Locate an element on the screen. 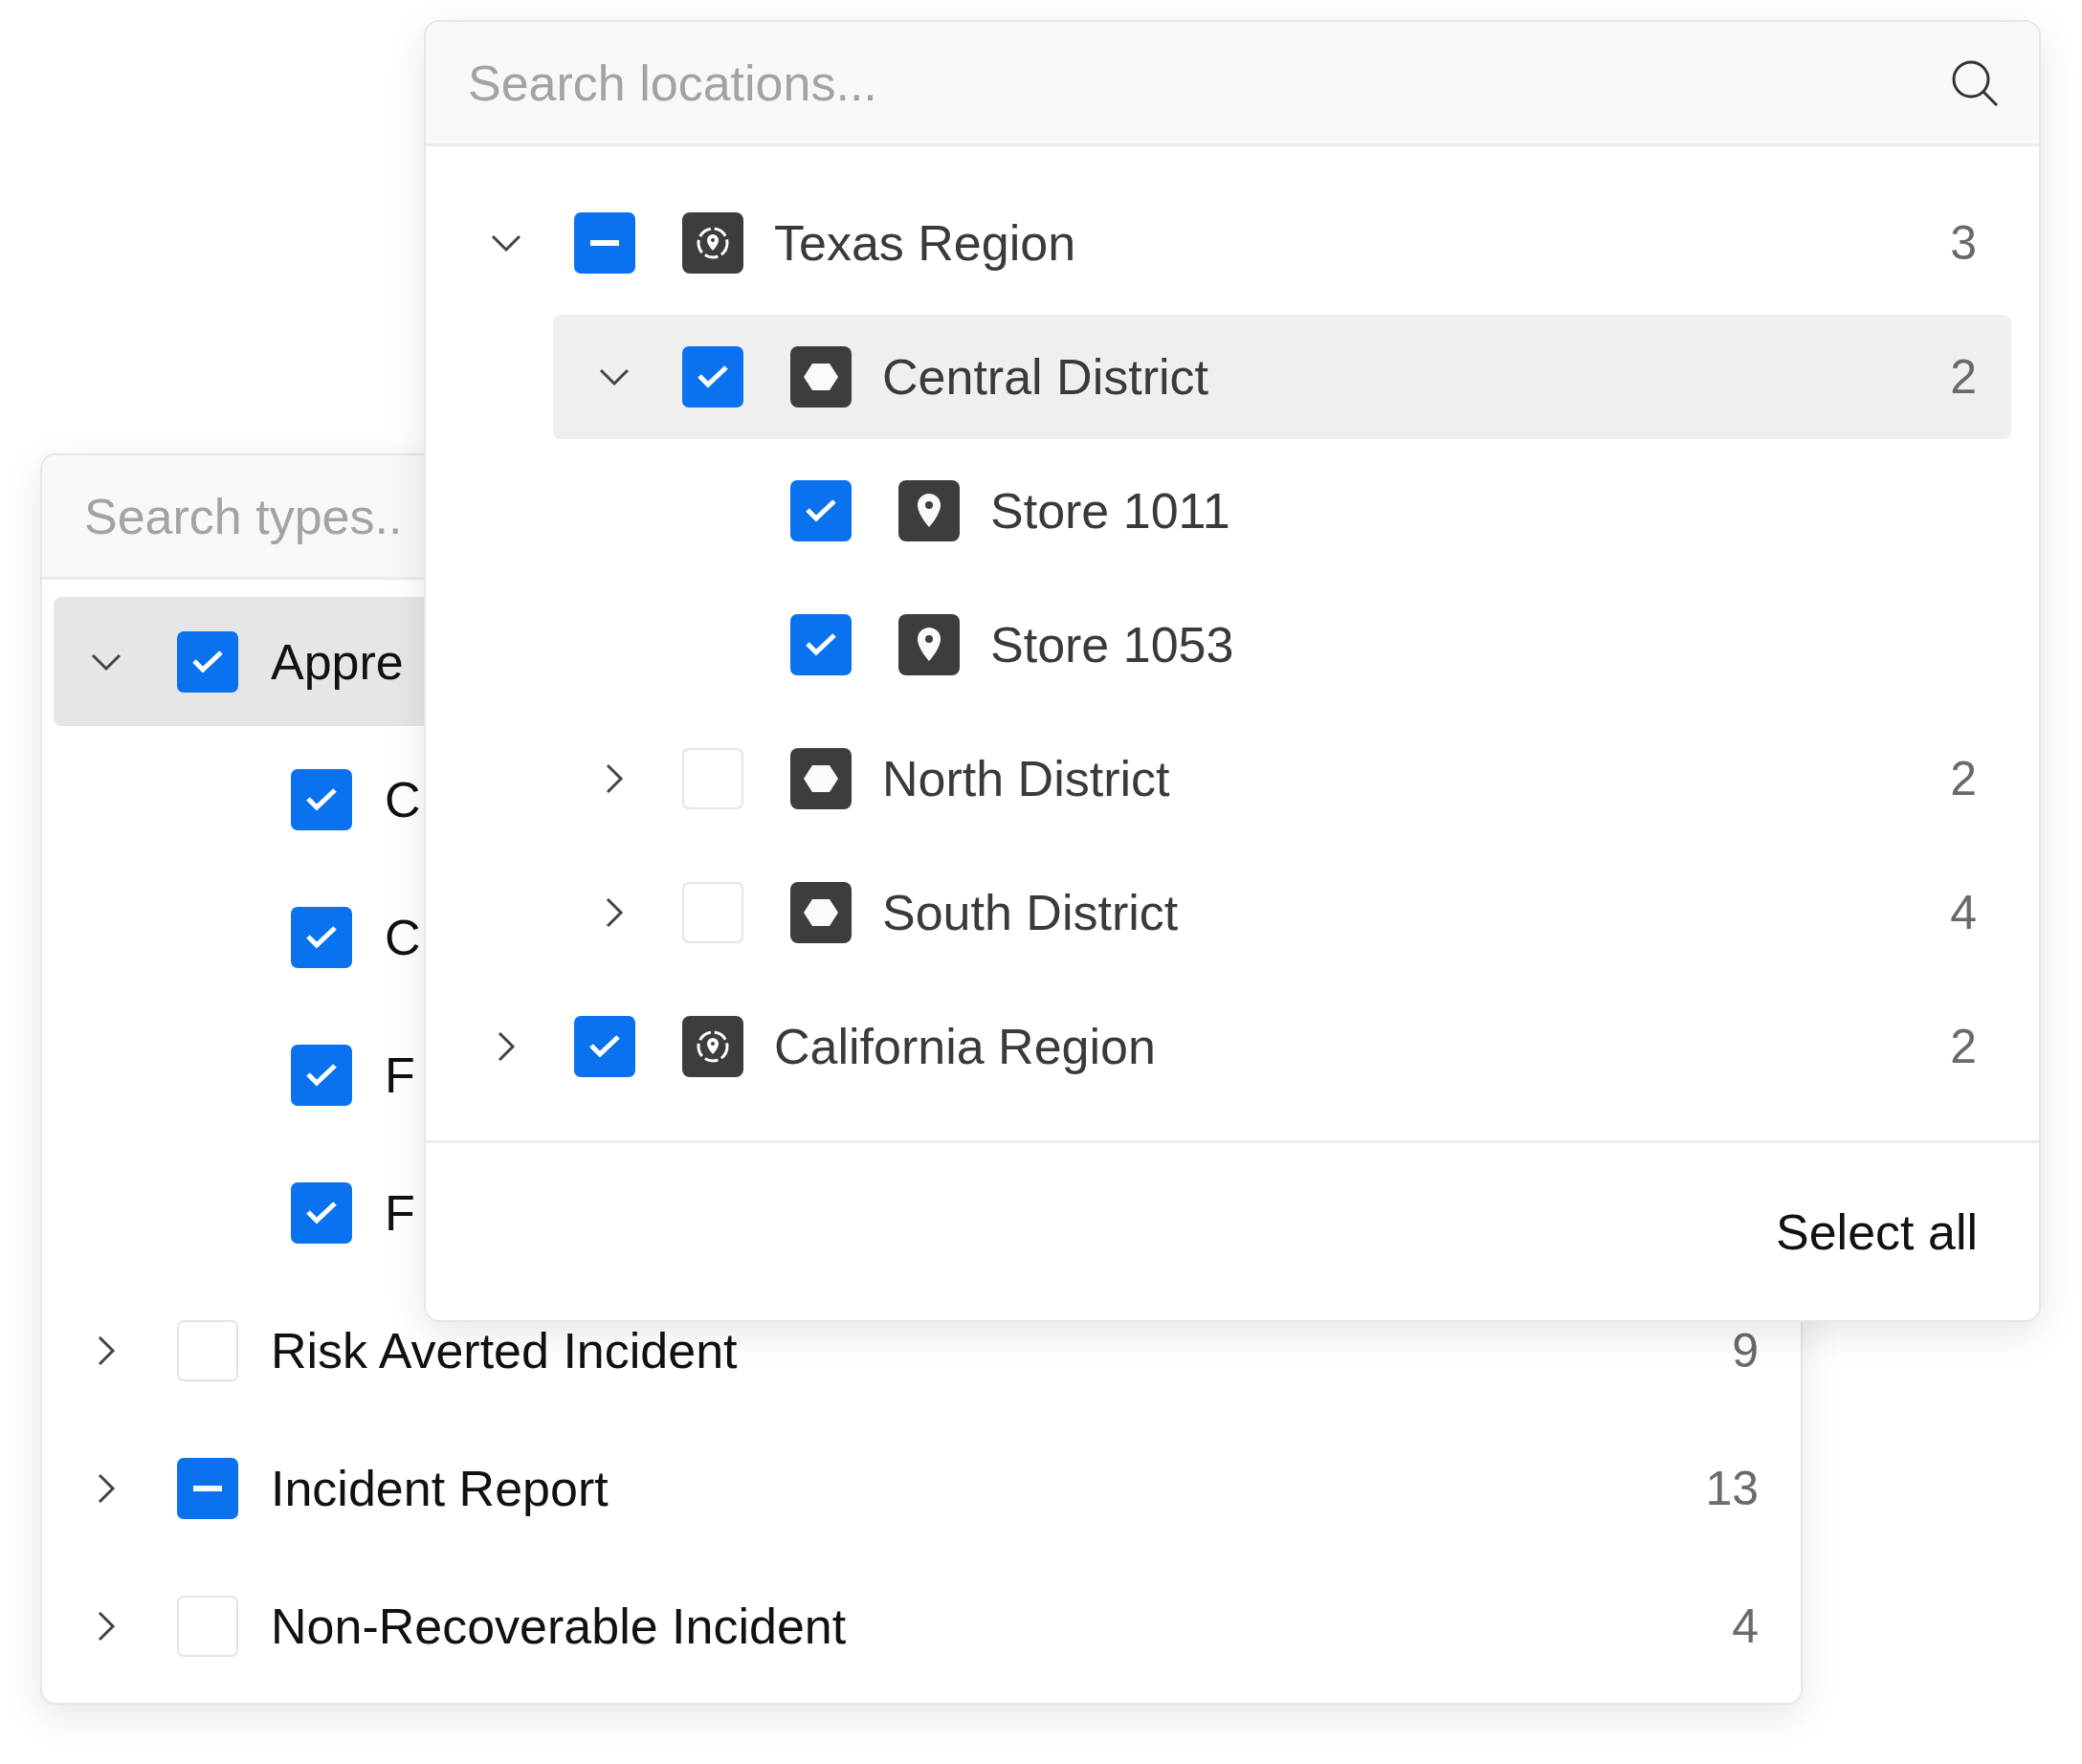 This screenshot has width=2082, height=1764. item-label: Risk Averted Incident is located at coordinates (504, 1350).